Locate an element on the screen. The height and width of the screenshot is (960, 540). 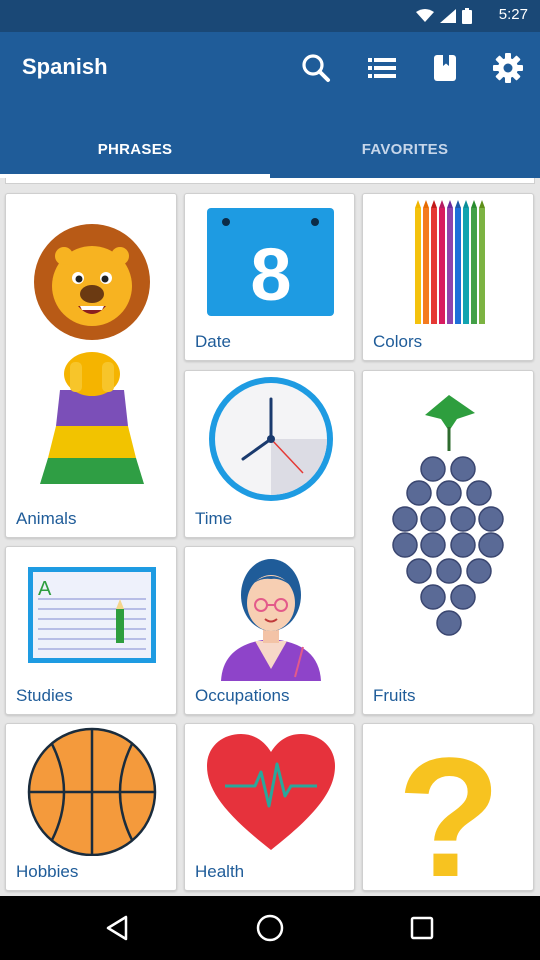
signal-icon is located at coordinates (448, 16).